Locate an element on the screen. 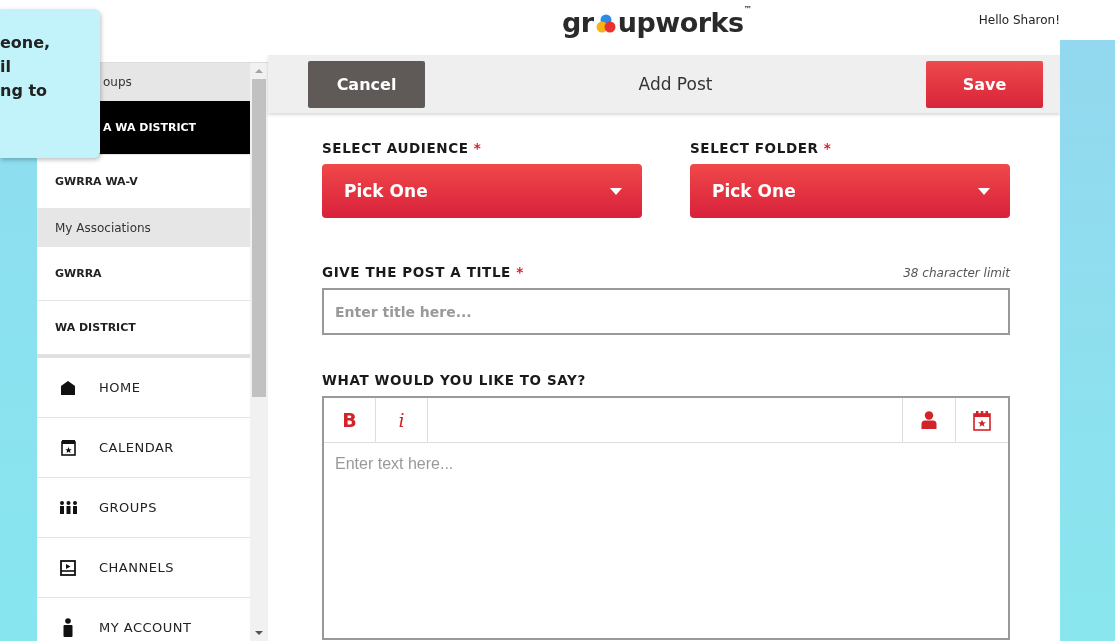 The height and width of the screenshot is (641, 1115). logo-dots-icon is located at coordinates (605, 24).